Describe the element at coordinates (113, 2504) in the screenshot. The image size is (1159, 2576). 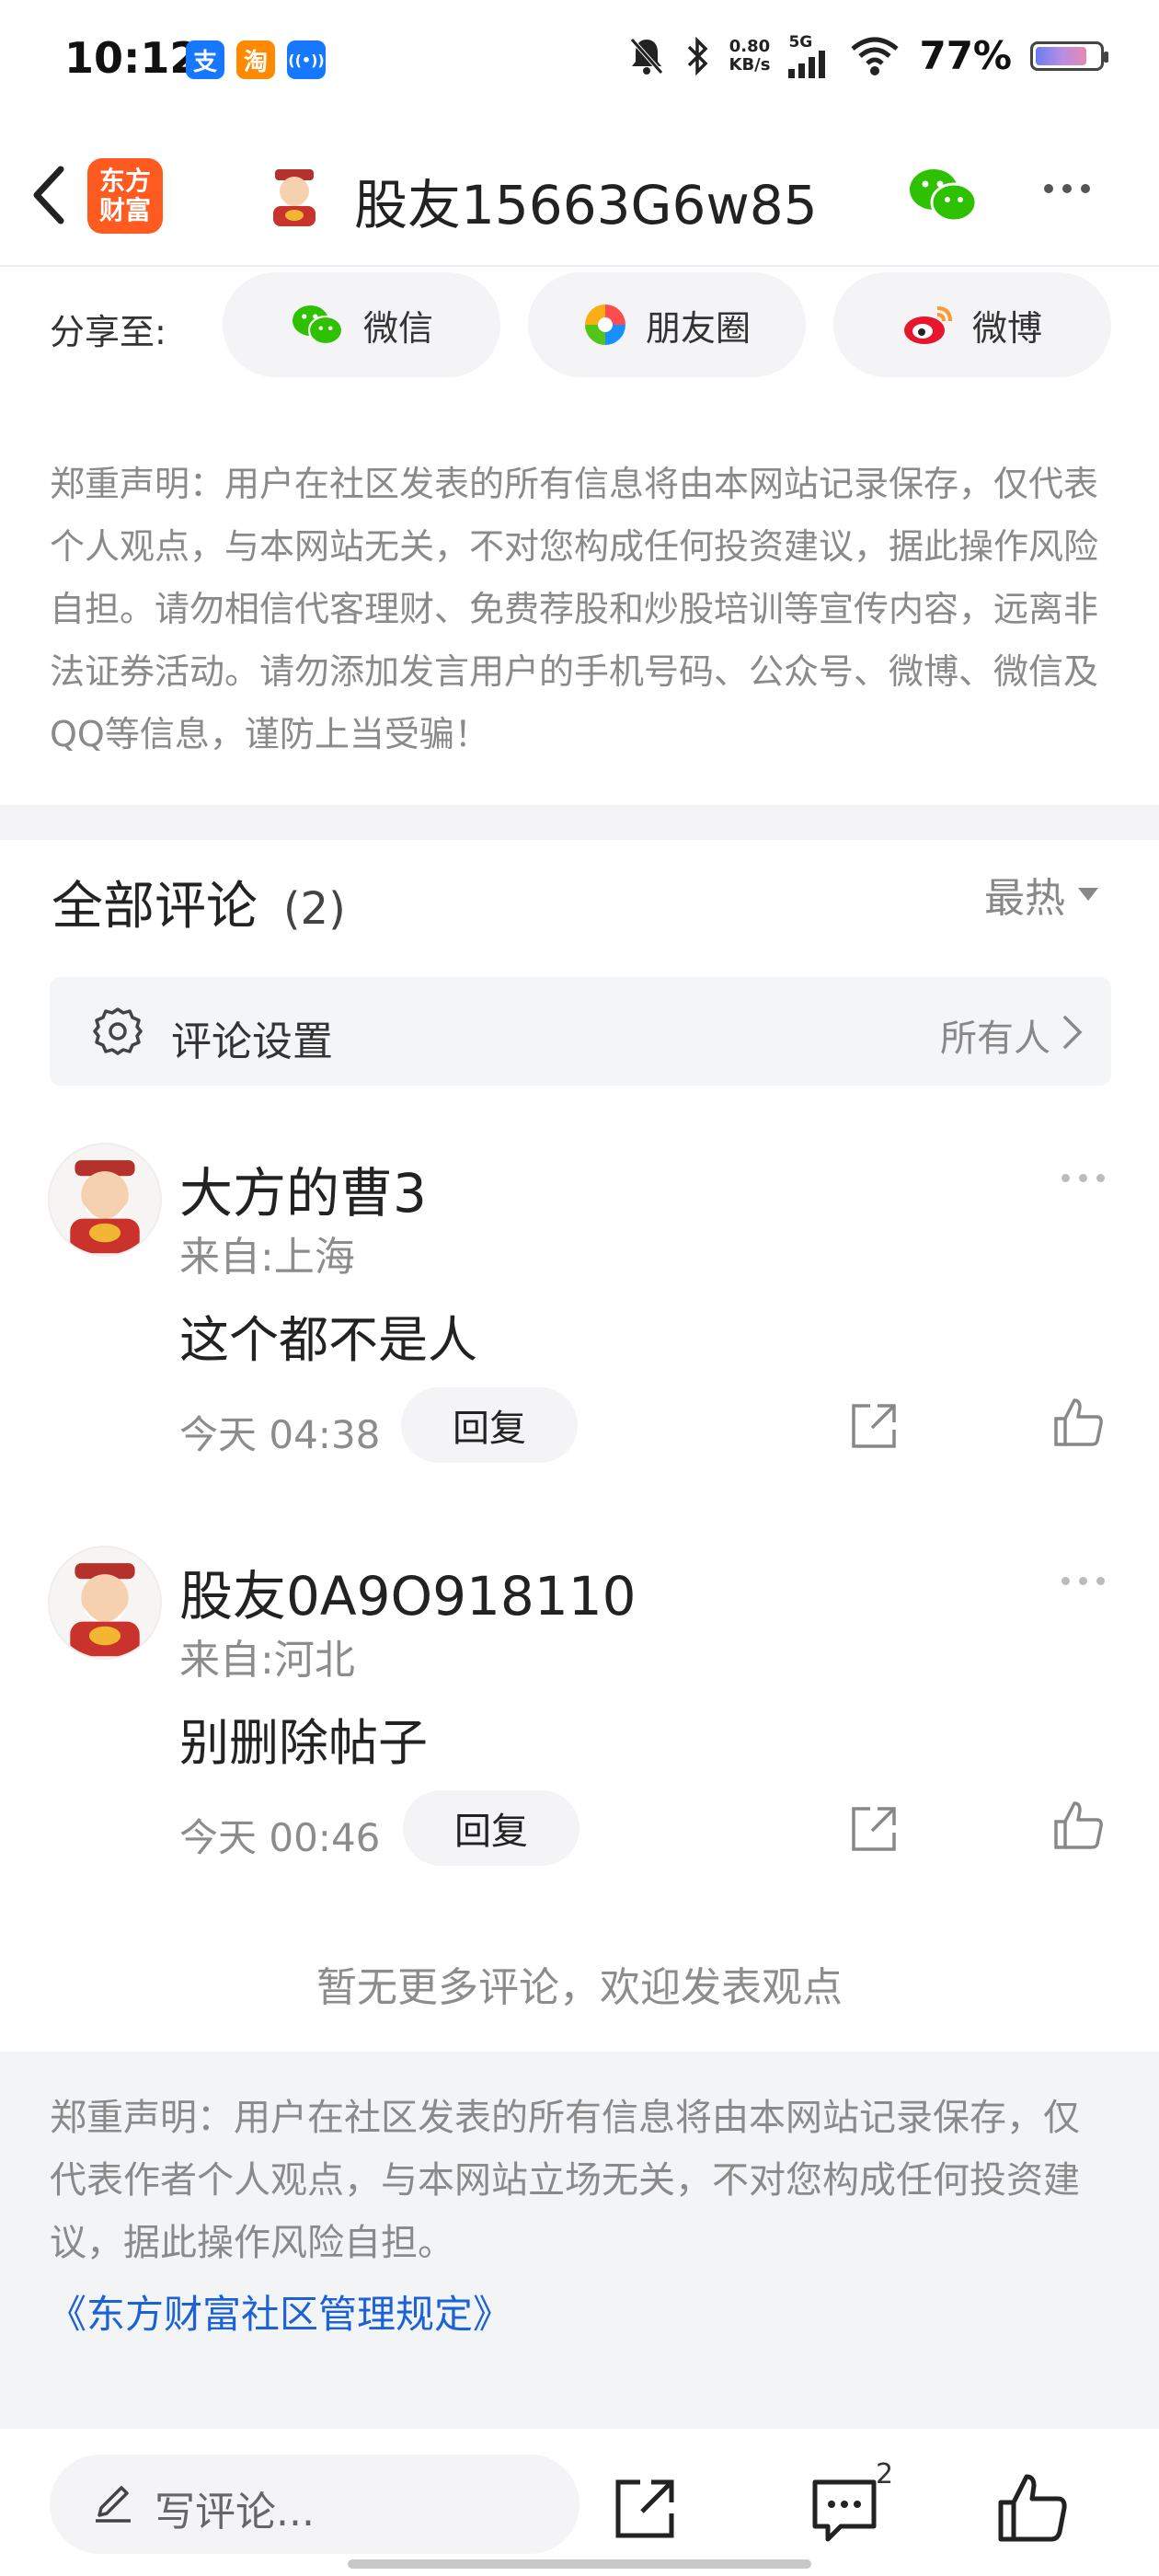
I see `pencil-icon` at that location.